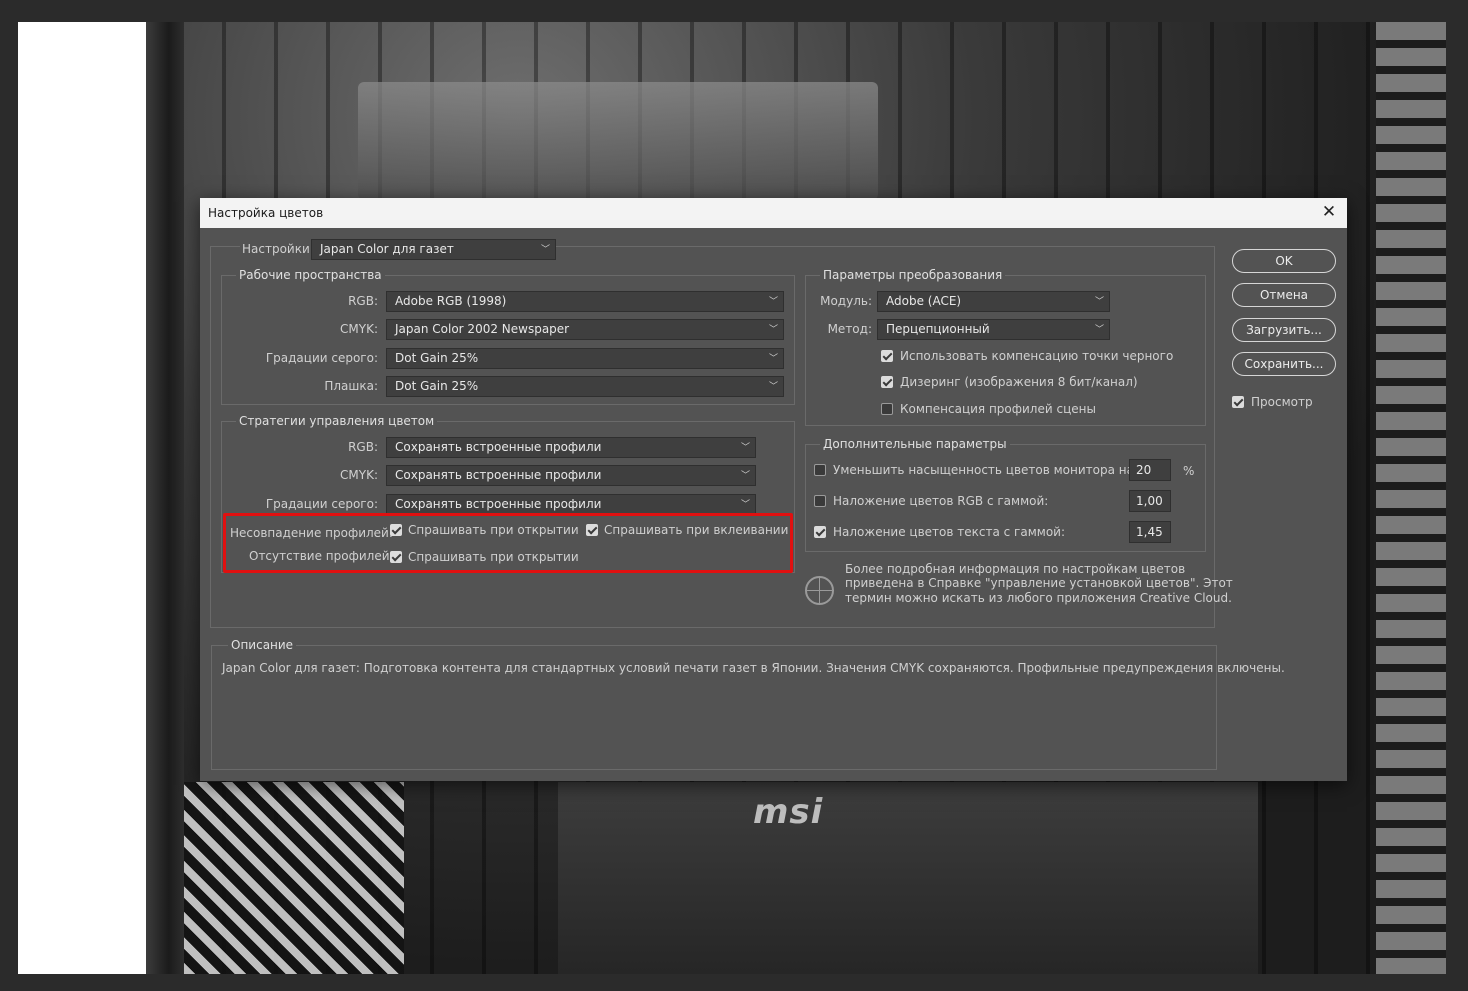  Describe the element at coordinates (924, 301) in the screenshot. I see `engine-value: Adobe (ACE)` at that location.